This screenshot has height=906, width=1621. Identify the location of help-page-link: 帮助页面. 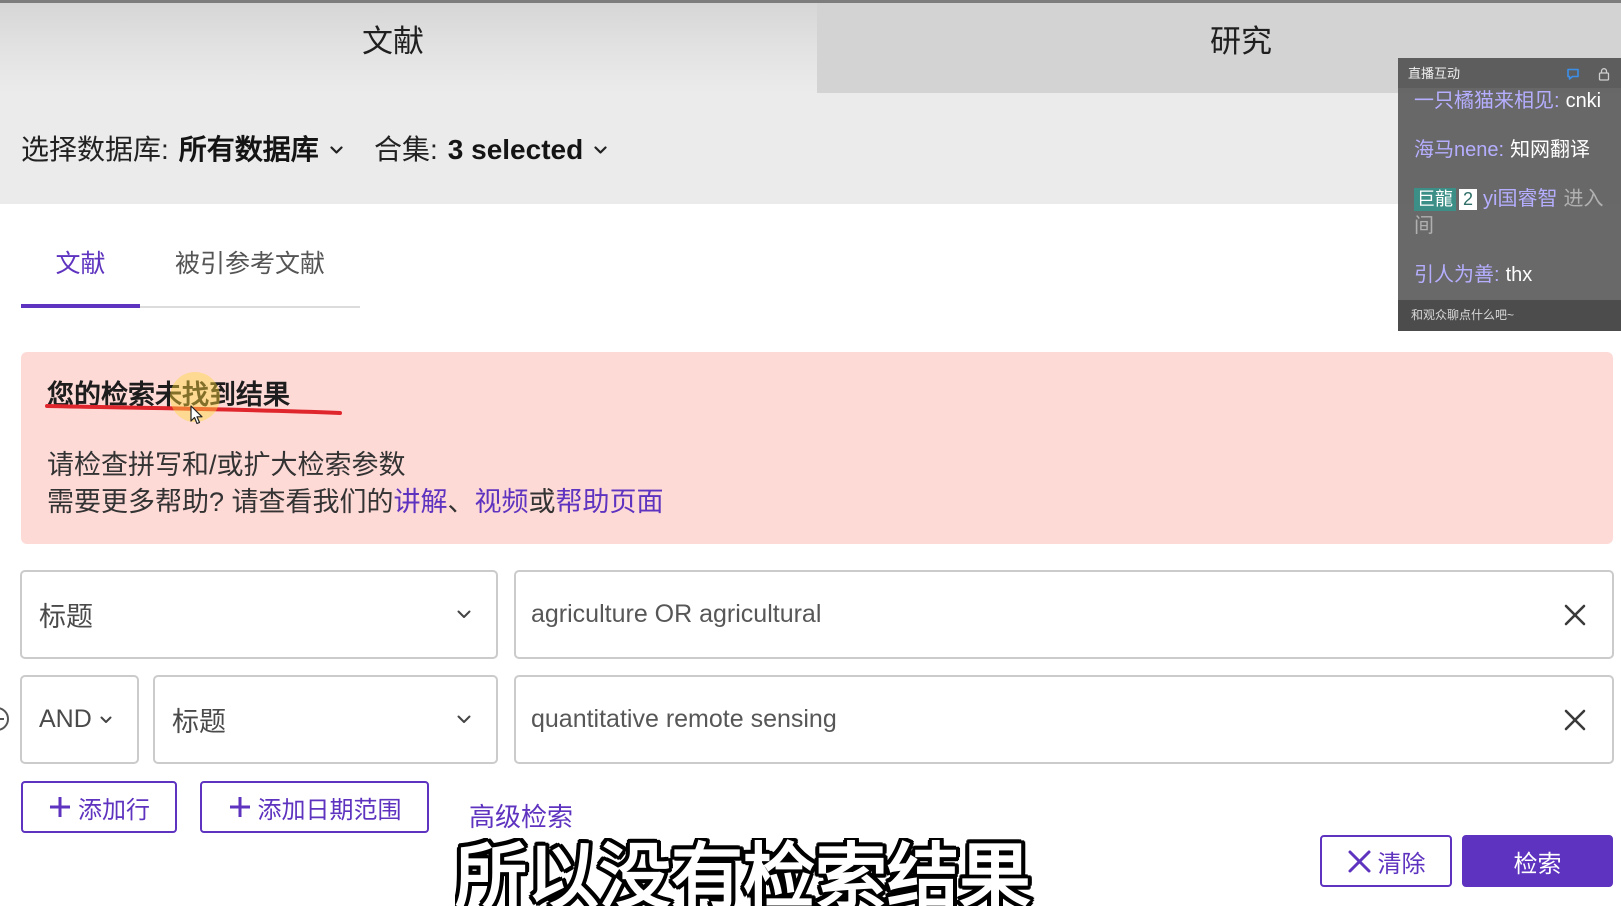
(610, 502).